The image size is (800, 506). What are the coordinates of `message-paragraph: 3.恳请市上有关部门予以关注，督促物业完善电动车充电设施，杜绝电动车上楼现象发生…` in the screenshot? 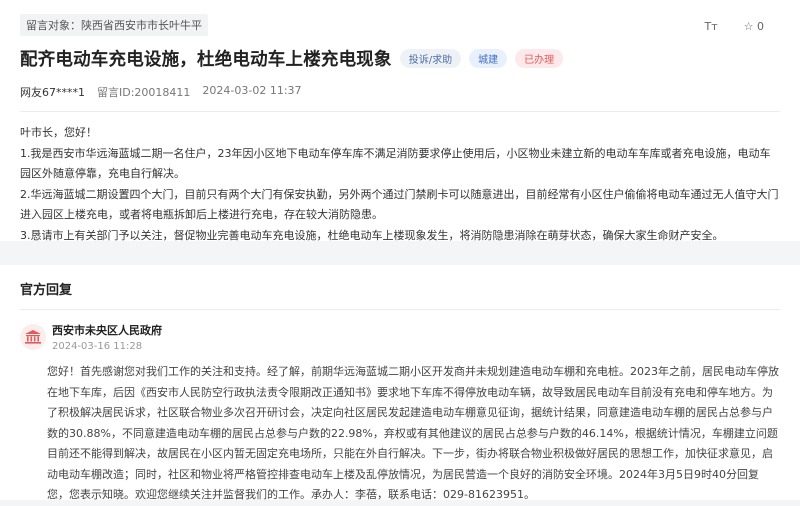 It's located at (372, 235).